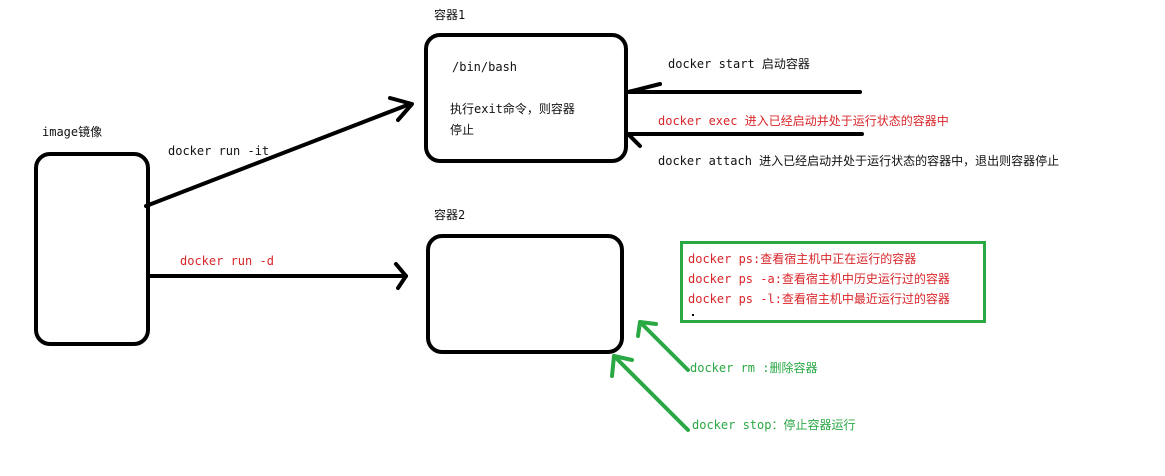 The height and width of the screenshot is (476, 1165). What do you see at coordinates (651, 393) in the screenshot?
I see `arrow-stop` at bounding box center [651, 393].